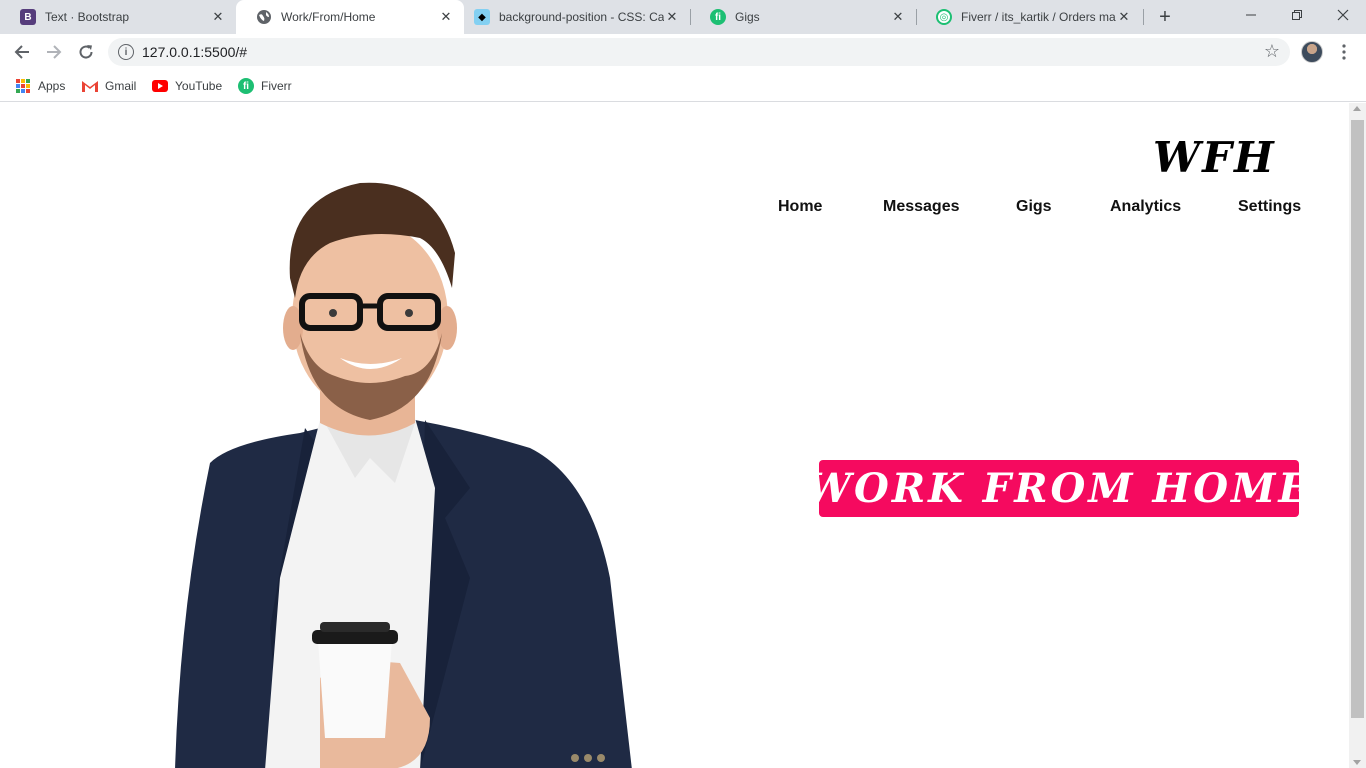 This screenshot has width=1366, height=768. I want to click on bookmark-label: Apps, so click(52, 86).